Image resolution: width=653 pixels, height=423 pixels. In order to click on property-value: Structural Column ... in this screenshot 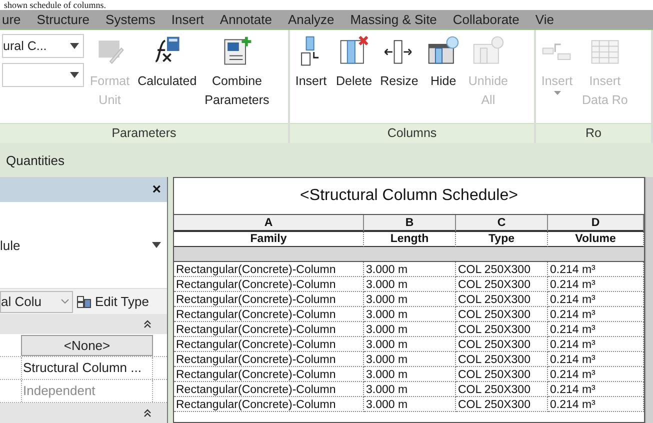, I will do `click(87, 368)`.